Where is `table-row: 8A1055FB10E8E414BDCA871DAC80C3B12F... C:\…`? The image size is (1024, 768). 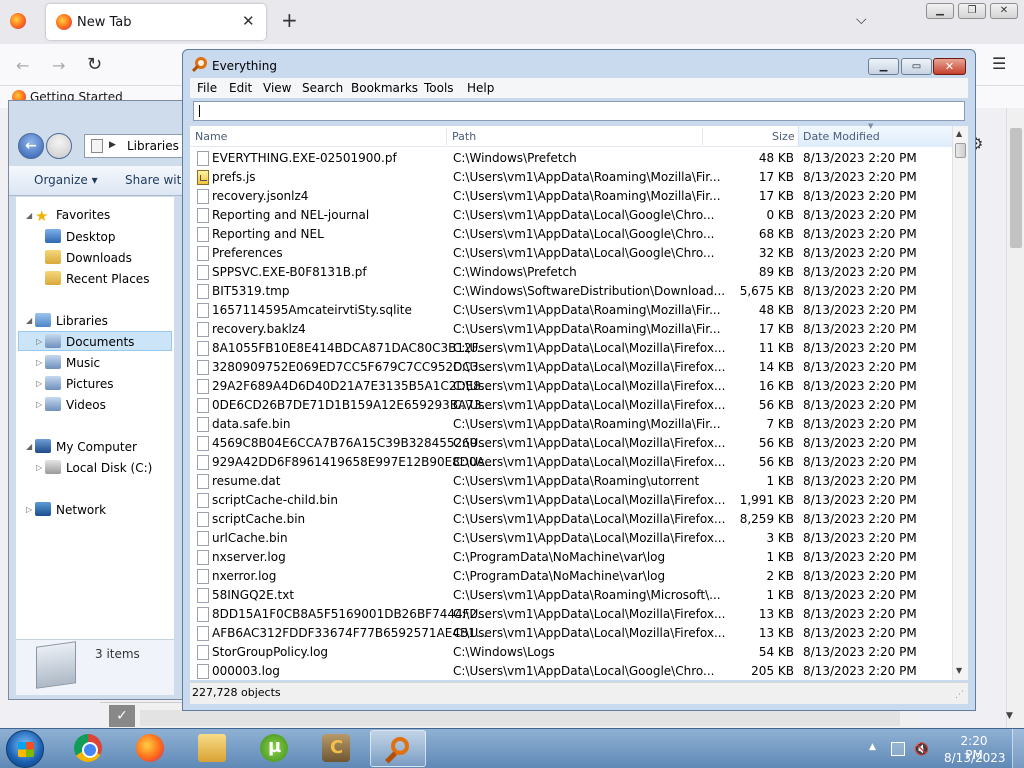
table-row: 8A1055FB10E8E414BDCA871DAC80C3B12F... C:\… is located at coordinates (571, 348).